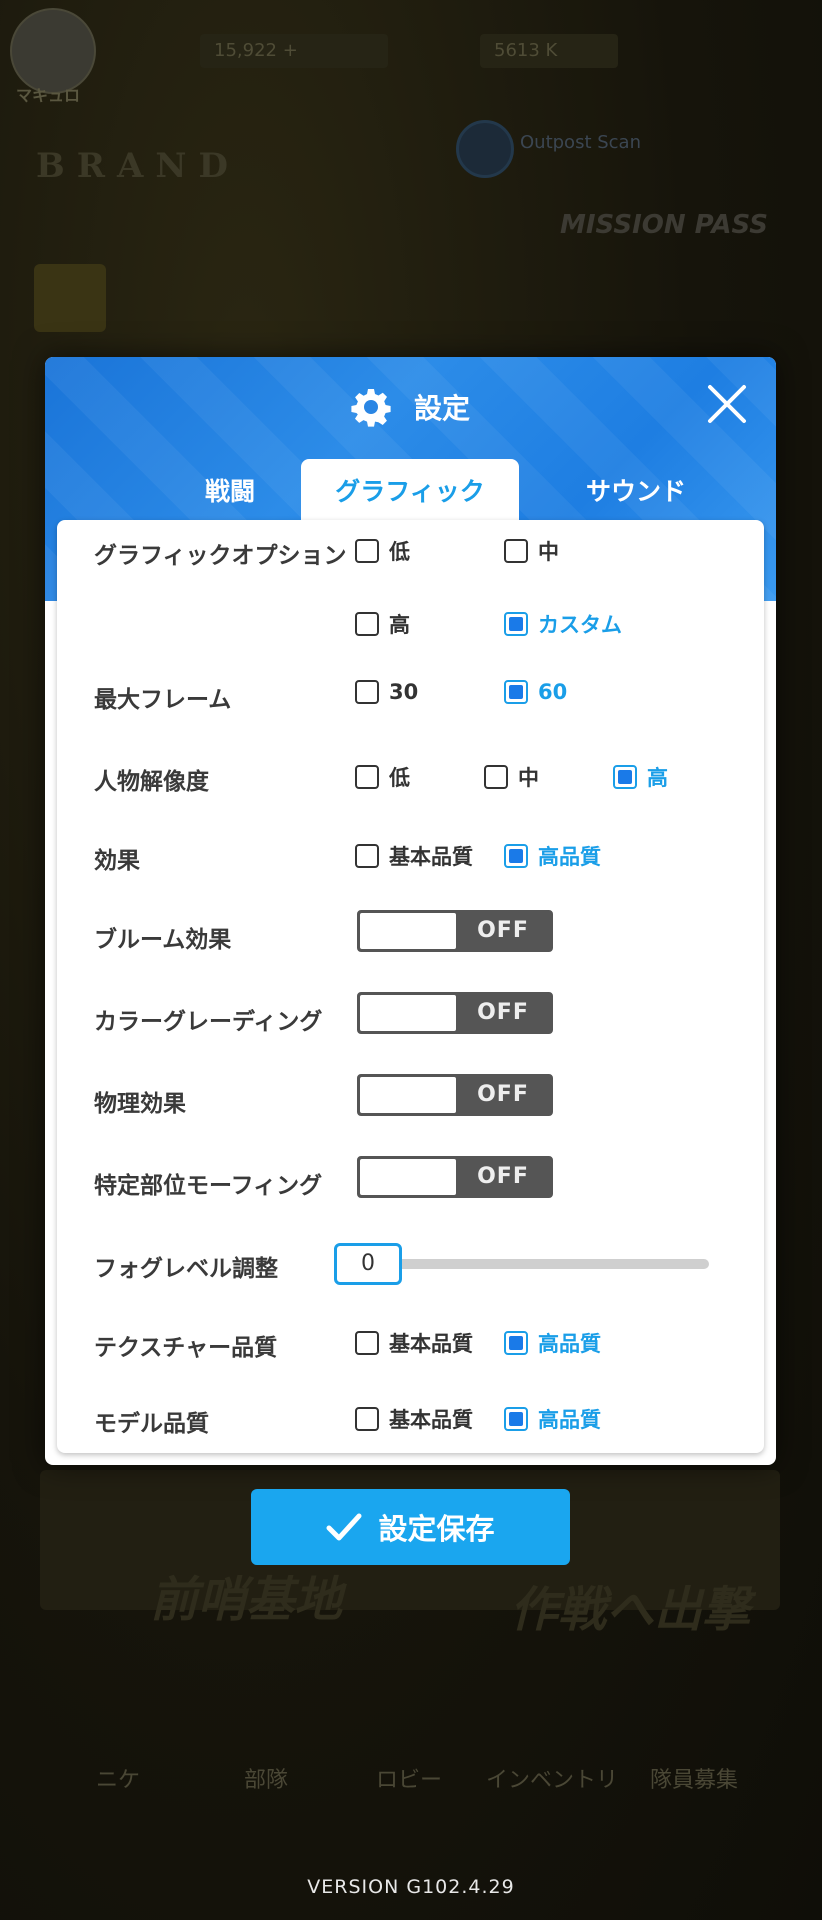 This screenshot has width=822, height=1920. Describe the element at coordinates (163, 940) in the screenshot. I see `setting-label: ブルーム効果` at that location.